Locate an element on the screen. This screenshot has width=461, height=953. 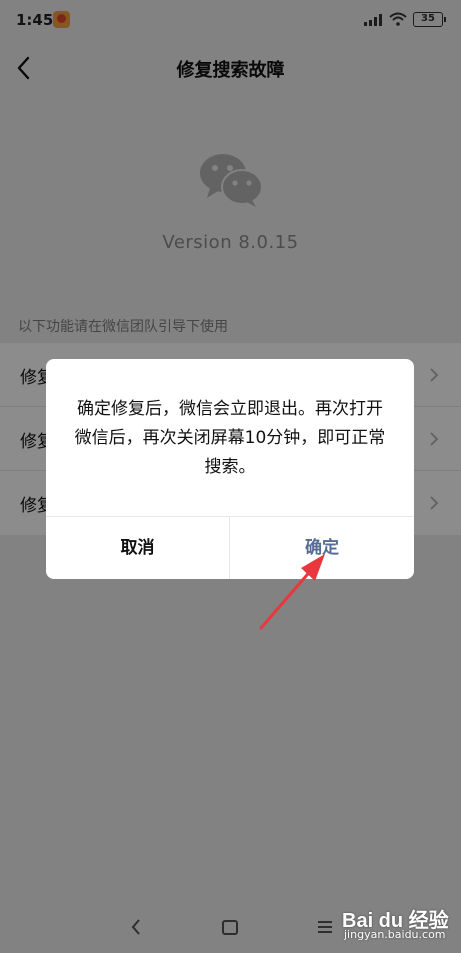
dialog-message: 确定修复后，微信会立即退出。再次打开微信后，再次关闭屏幕10分钟，即可正常搜索。 is located at coordinates (230, 438).